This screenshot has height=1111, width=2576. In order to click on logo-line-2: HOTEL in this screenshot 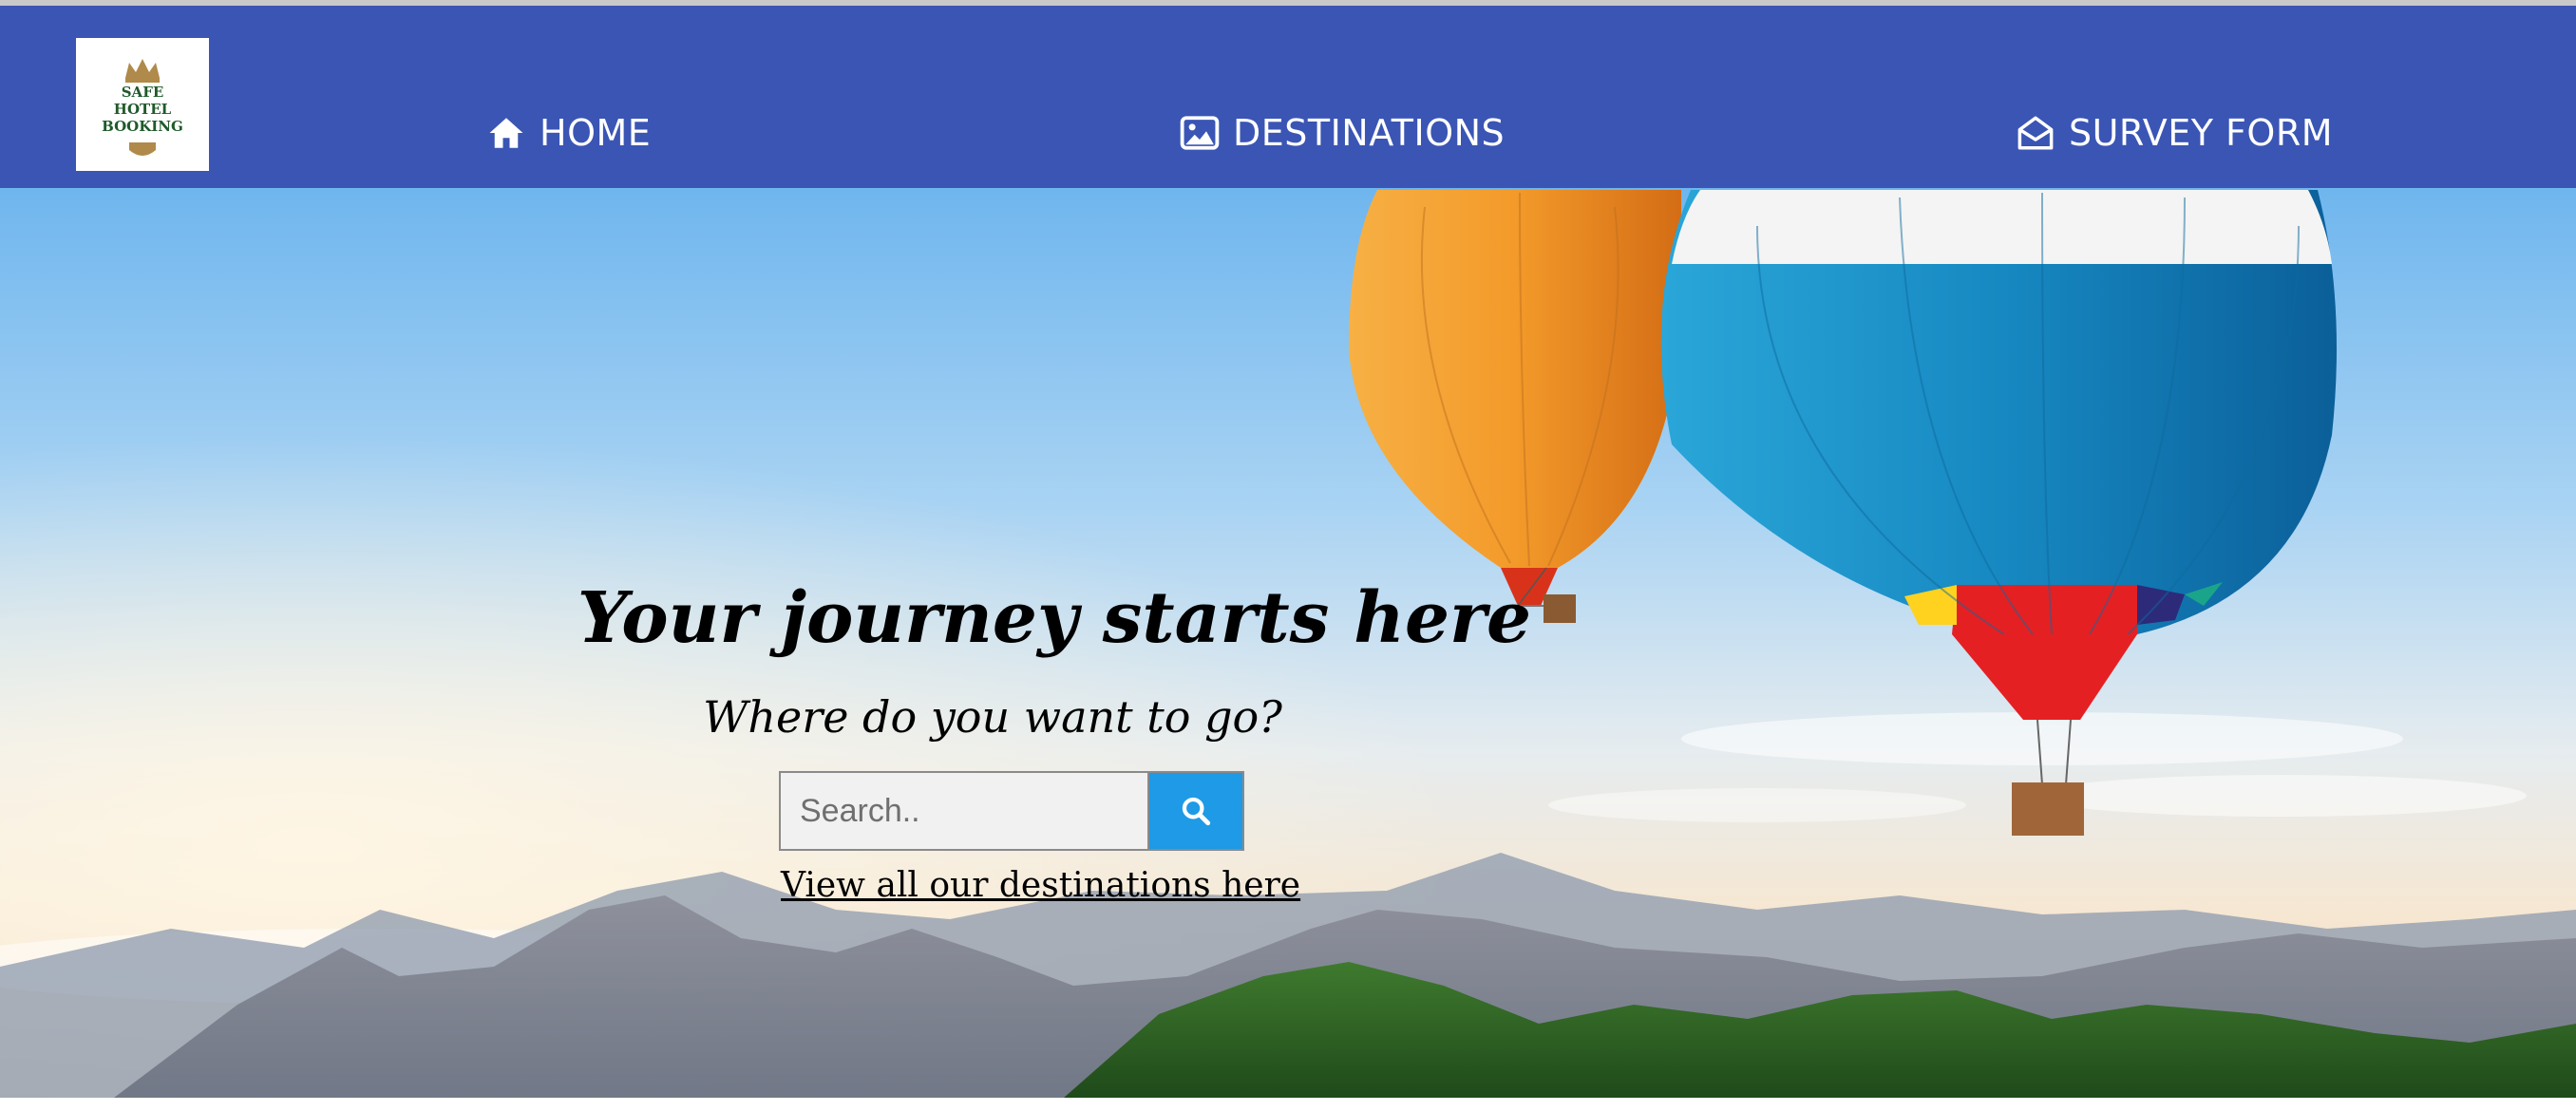, I will do `click(143, 109)`.